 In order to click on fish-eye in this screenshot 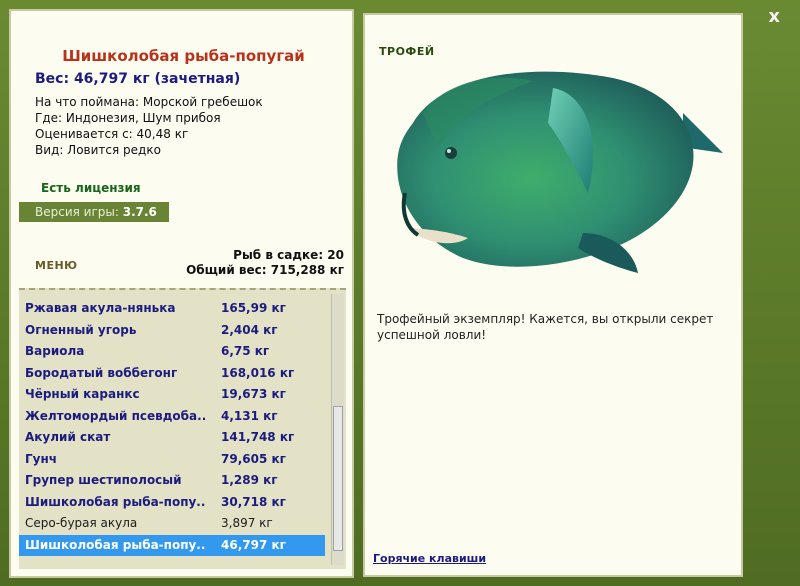, I will do `click(451, 153)`.